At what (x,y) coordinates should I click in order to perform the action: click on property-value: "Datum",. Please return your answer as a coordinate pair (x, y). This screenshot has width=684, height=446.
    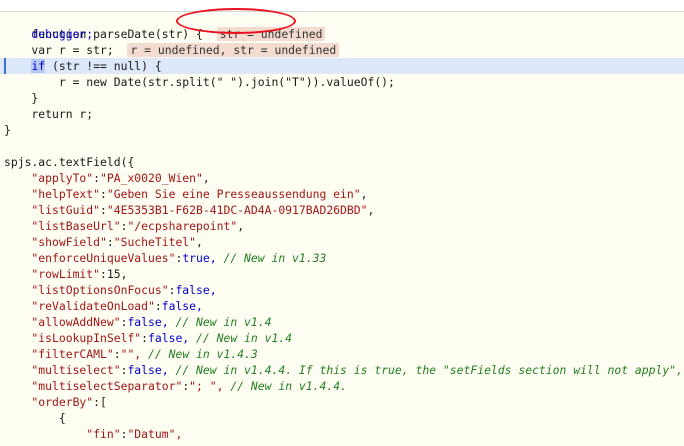
    Looking at the image, I should click on (155, 434).